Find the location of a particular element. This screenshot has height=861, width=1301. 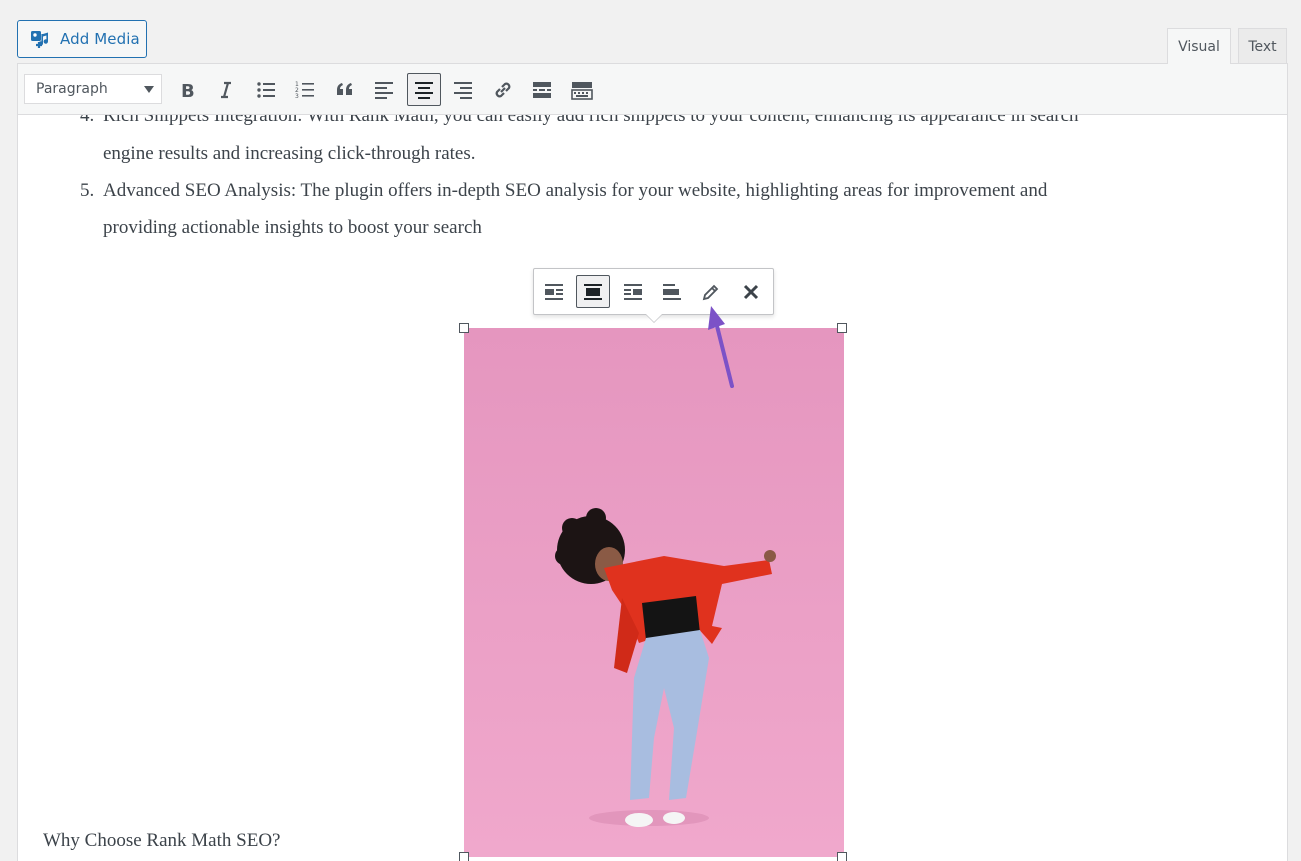

image-edit-button is located at coordinates (711, 291).